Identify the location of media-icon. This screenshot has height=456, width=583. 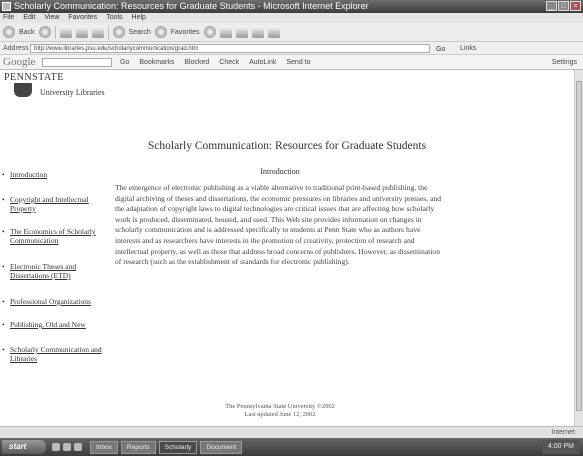
(209, 32).